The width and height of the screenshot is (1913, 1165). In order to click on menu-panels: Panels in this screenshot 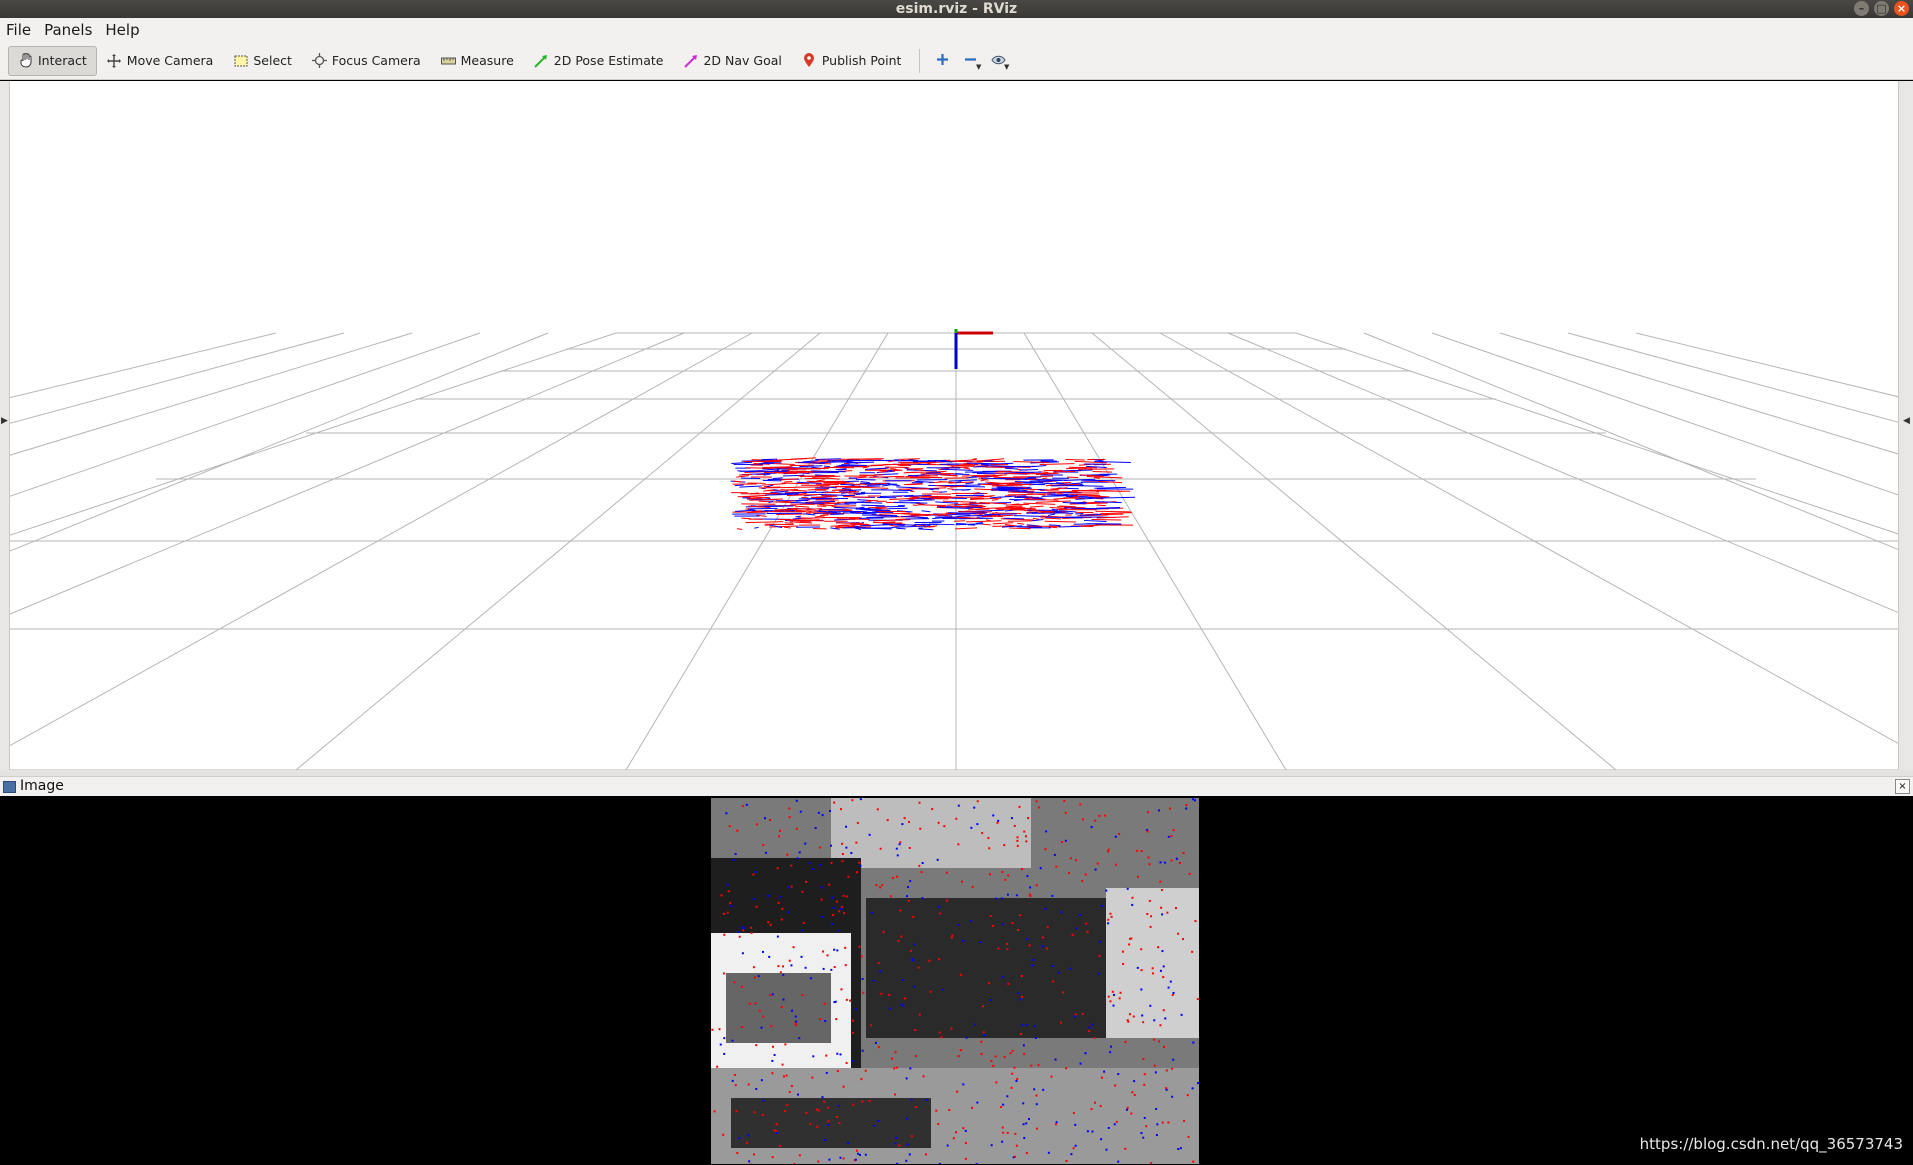, I will do `click(68, 30)`.